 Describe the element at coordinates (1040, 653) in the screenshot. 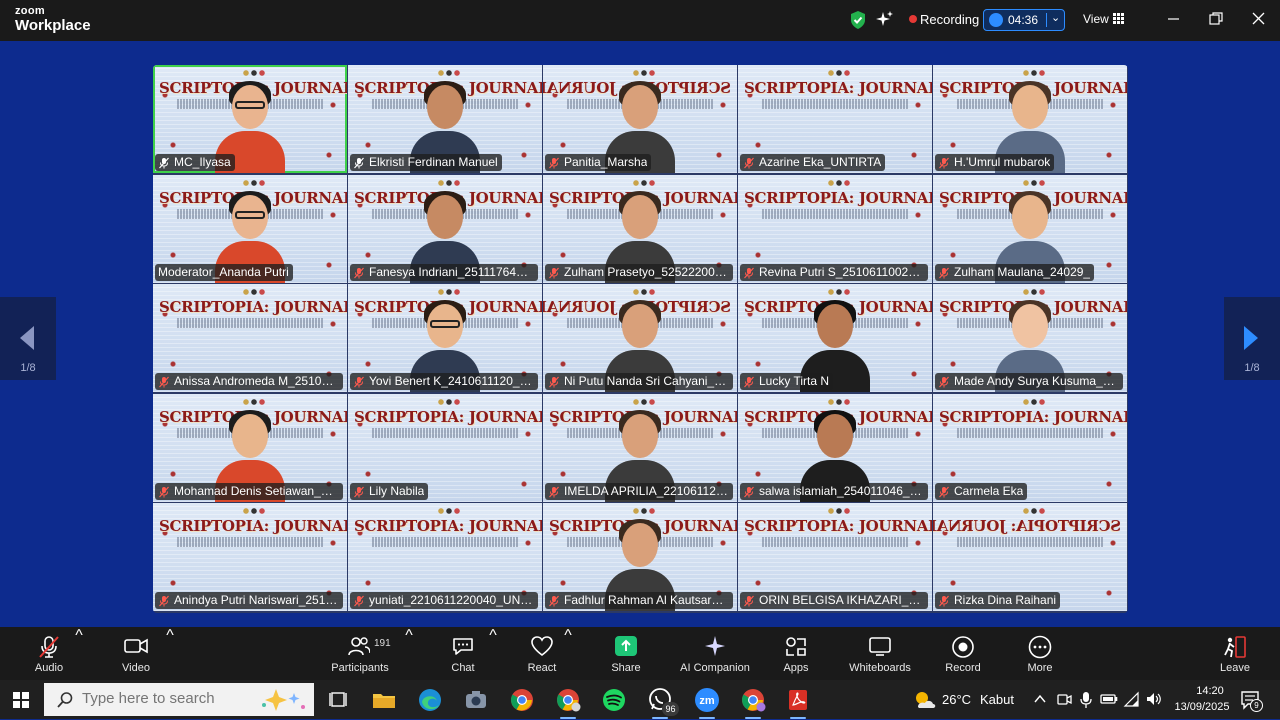

I see `more-button: More` at that location.